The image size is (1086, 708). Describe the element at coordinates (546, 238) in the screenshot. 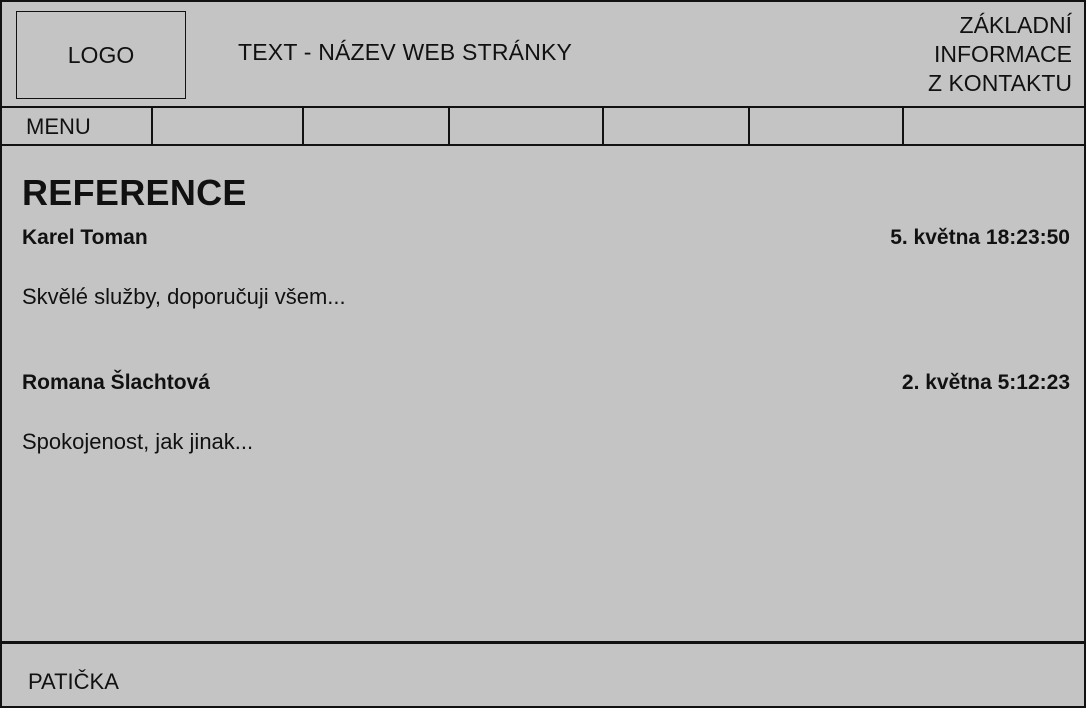

I see `review-header: Karel Toman 5. května 18:23:50` at that location.